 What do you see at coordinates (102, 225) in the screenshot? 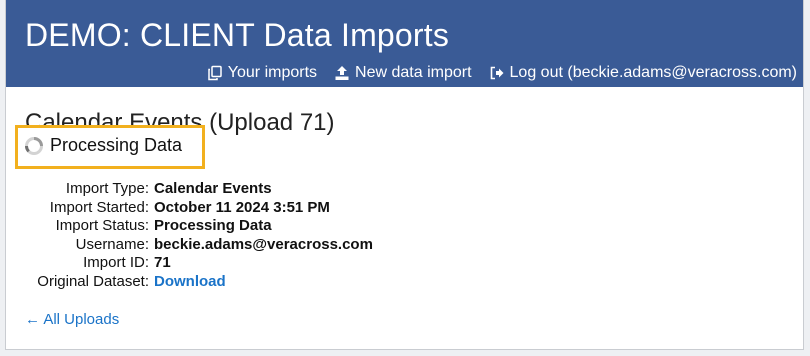
I see `detail-label: Import Status:` at bounding box center [102, 225].